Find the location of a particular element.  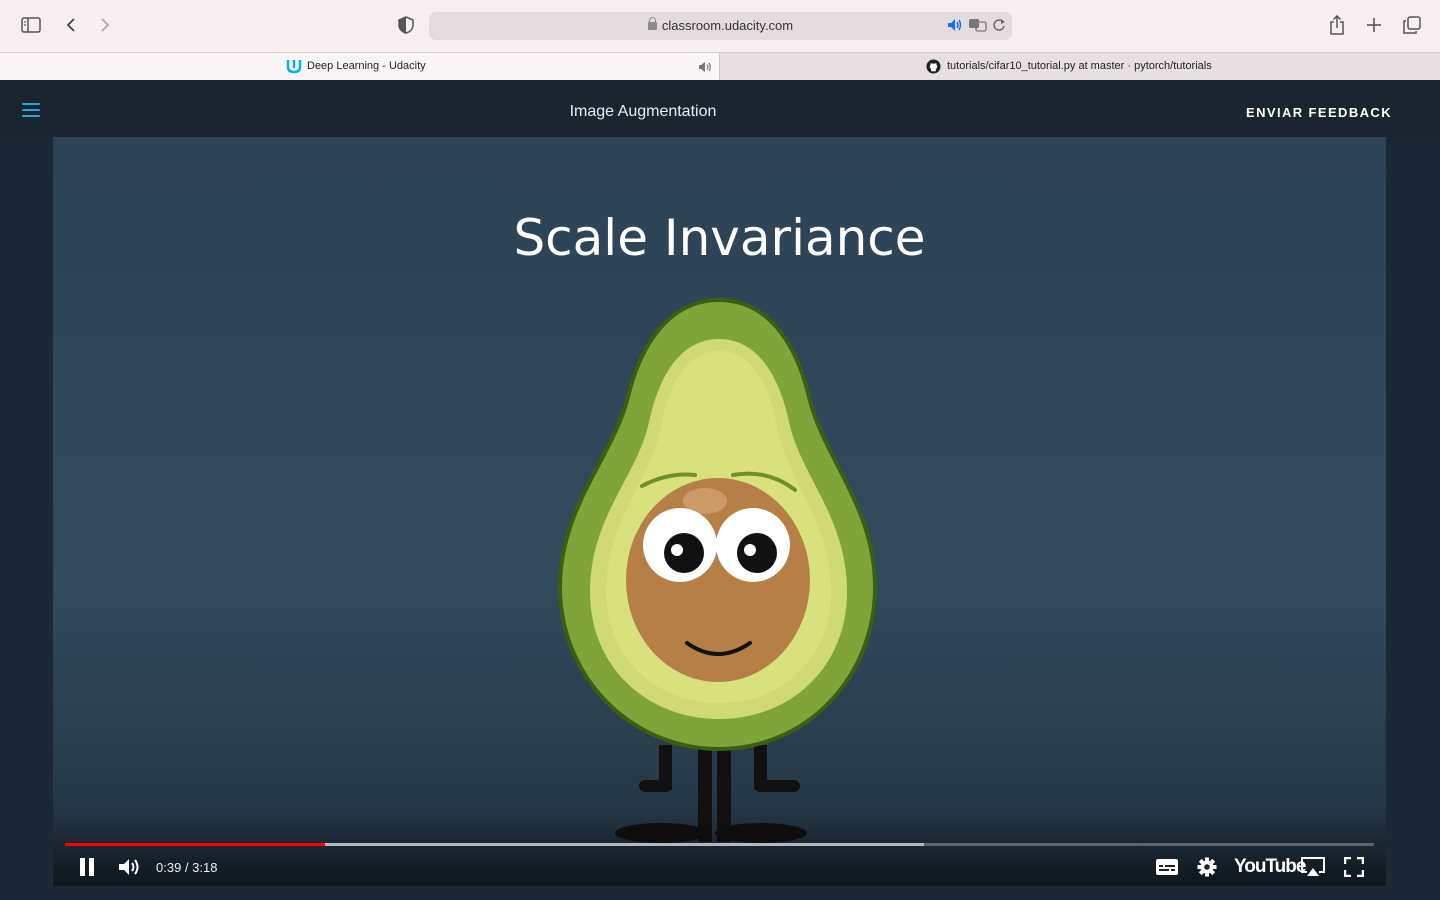

privacy-shield-icon is located at coordinates (406, 25).